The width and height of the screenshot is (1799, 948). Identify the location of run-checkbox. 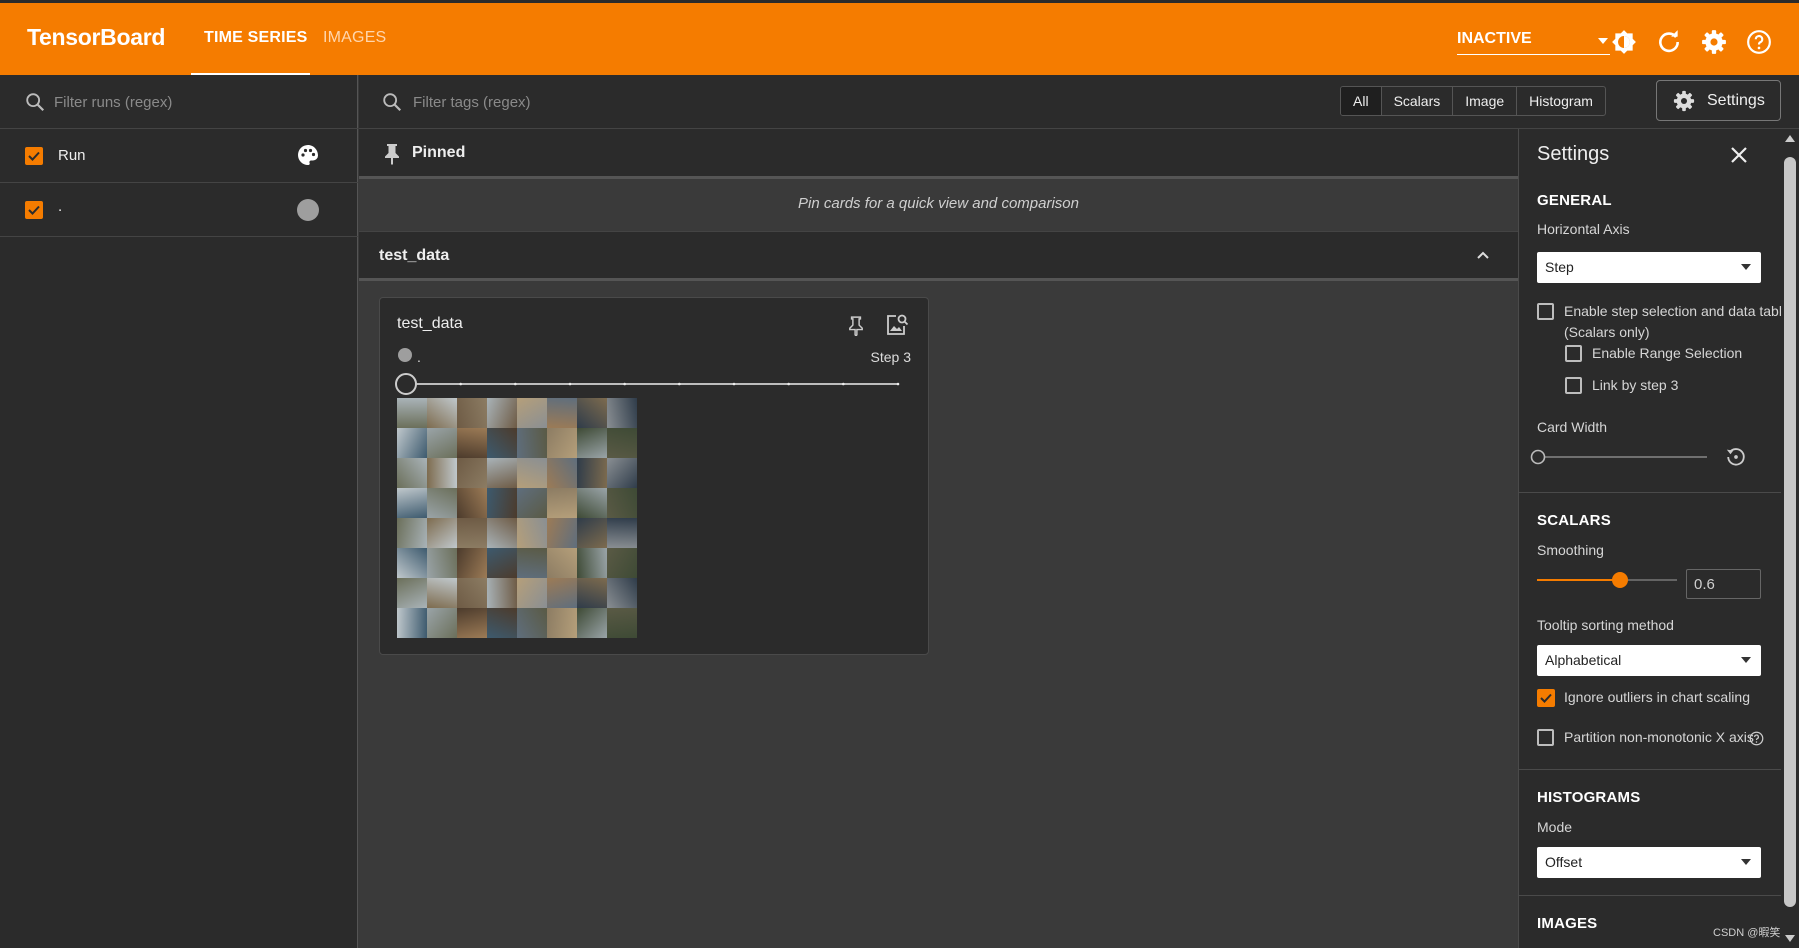
(34, 210).